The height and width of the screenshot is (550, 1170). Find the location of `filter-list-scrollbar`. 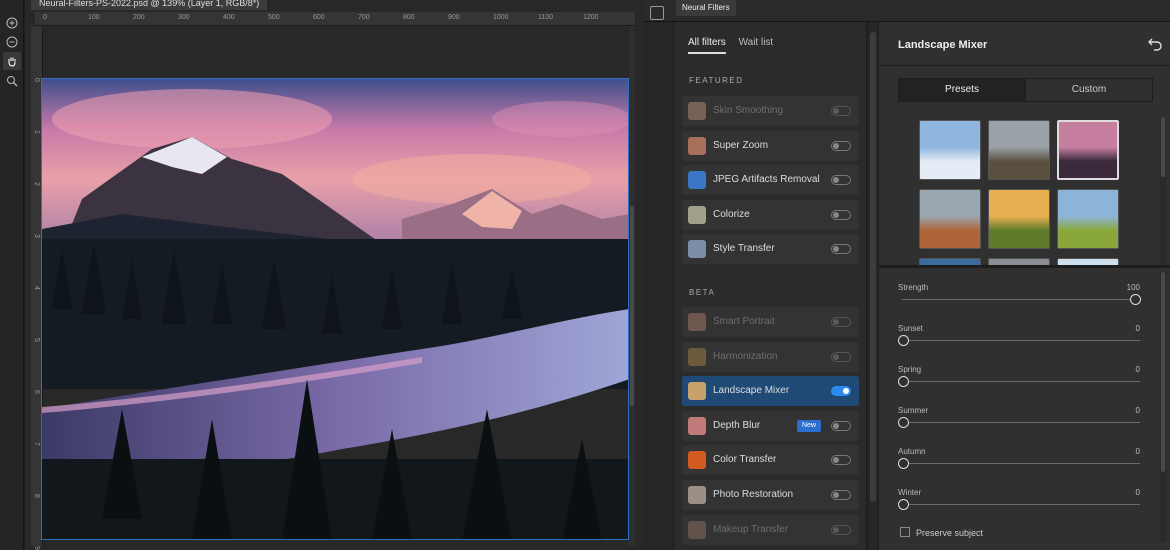

filter-list-scrollbar is located at coordinates (873, 286).